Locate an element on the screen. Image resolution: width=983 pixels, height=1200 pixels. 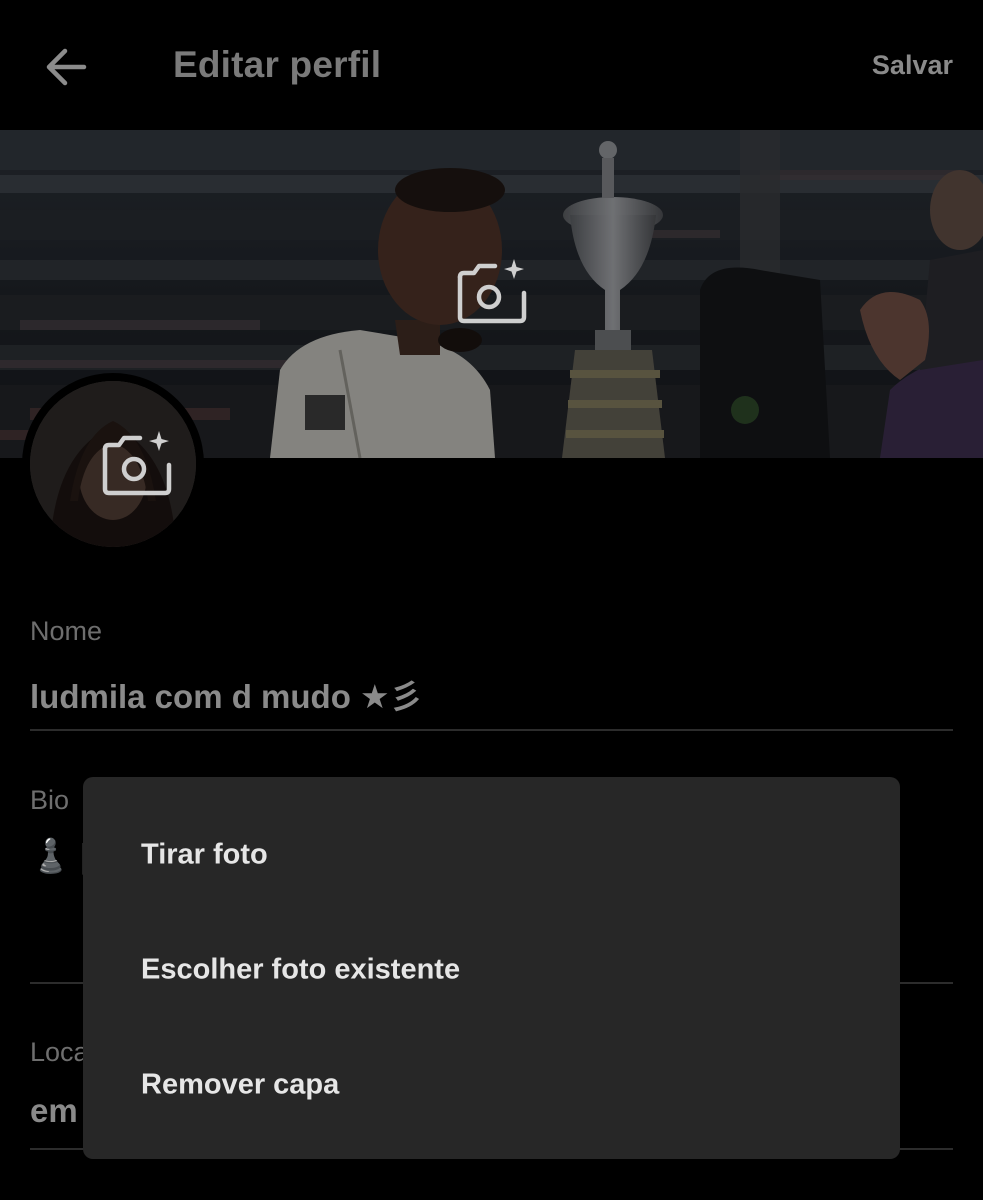
menu-item-remove-cover: Remover capa is located at coordinates (491, 1085).